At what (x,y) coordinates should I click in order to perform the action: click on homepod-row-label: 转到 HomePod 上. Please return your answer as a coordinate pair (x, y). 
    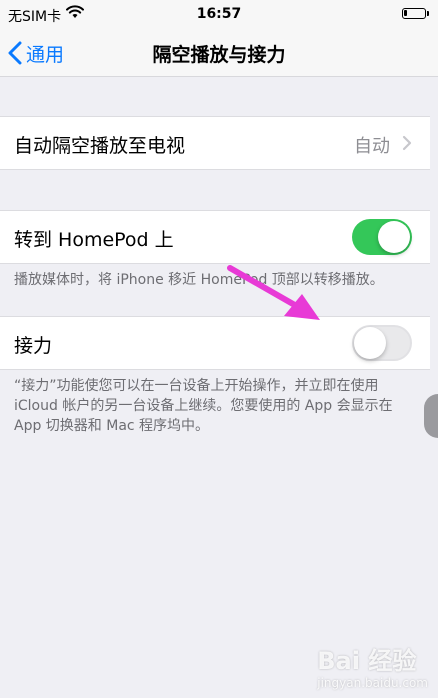
    Looking at the image, I should click on (94, 240).